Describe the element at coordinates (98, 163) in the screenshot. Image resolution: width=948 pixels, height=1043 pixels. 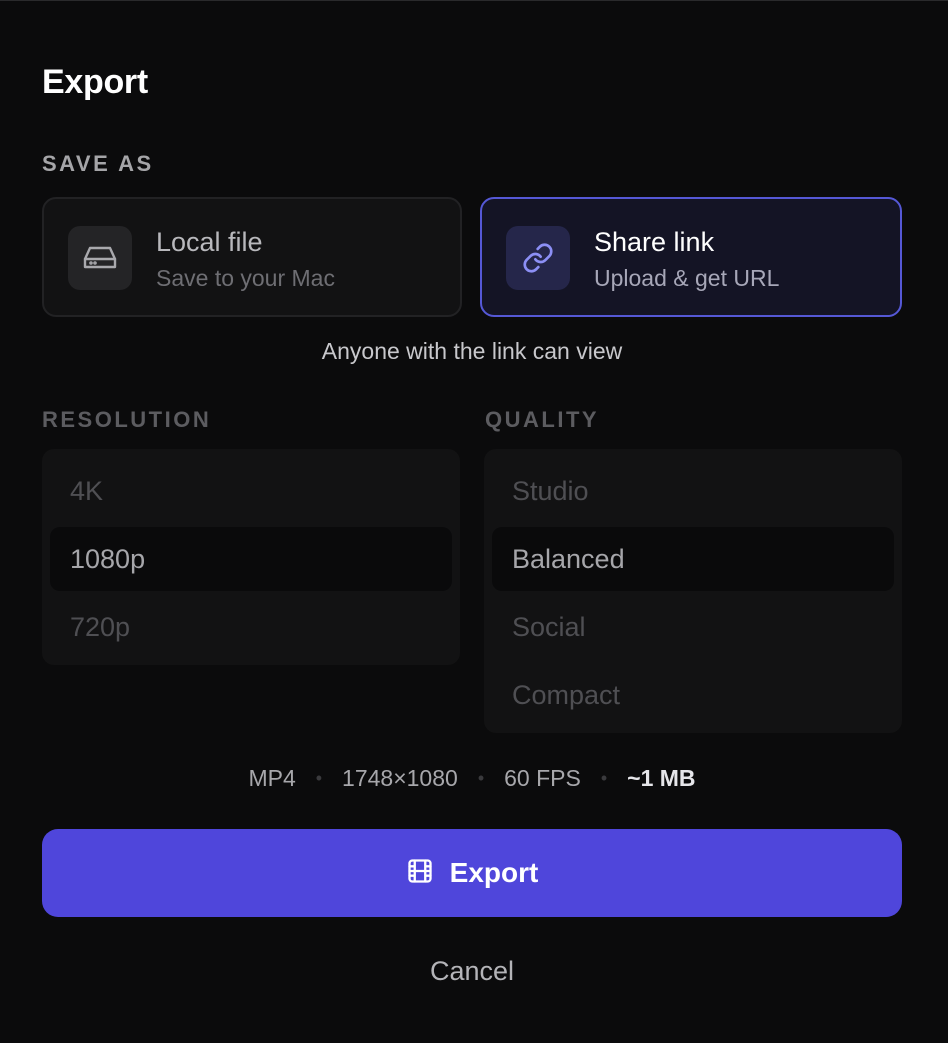
I see `save-as-label: SAVE AS` at that location.